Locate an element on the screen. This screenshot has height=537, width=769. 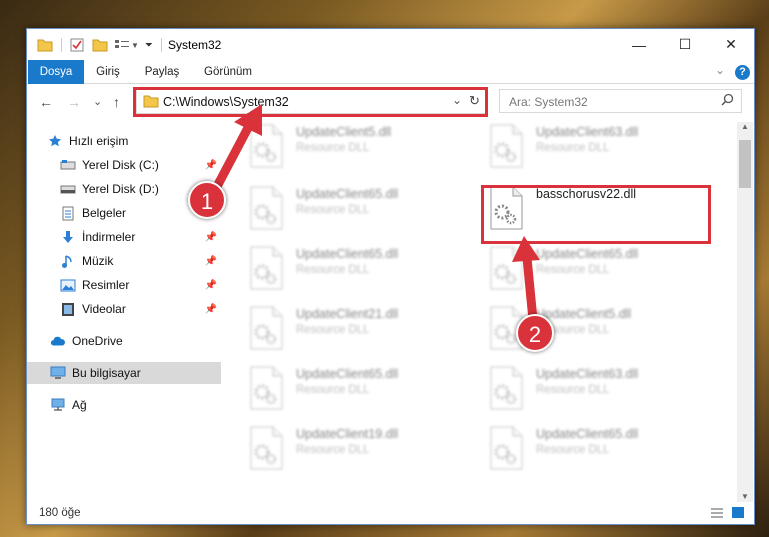
large-icons-view-icon is located at coordinates (738, 512).